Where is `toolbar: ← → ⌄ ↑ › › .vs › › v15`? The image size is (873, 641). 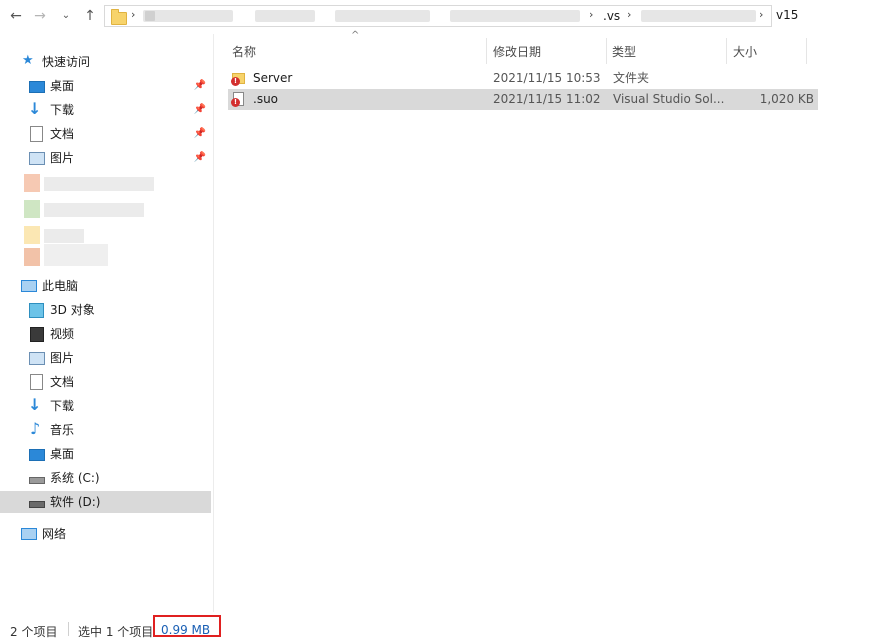
toolbar: ← → ⌄ ↑ › › .vs › › v15 is located at coordinates (436, 17).